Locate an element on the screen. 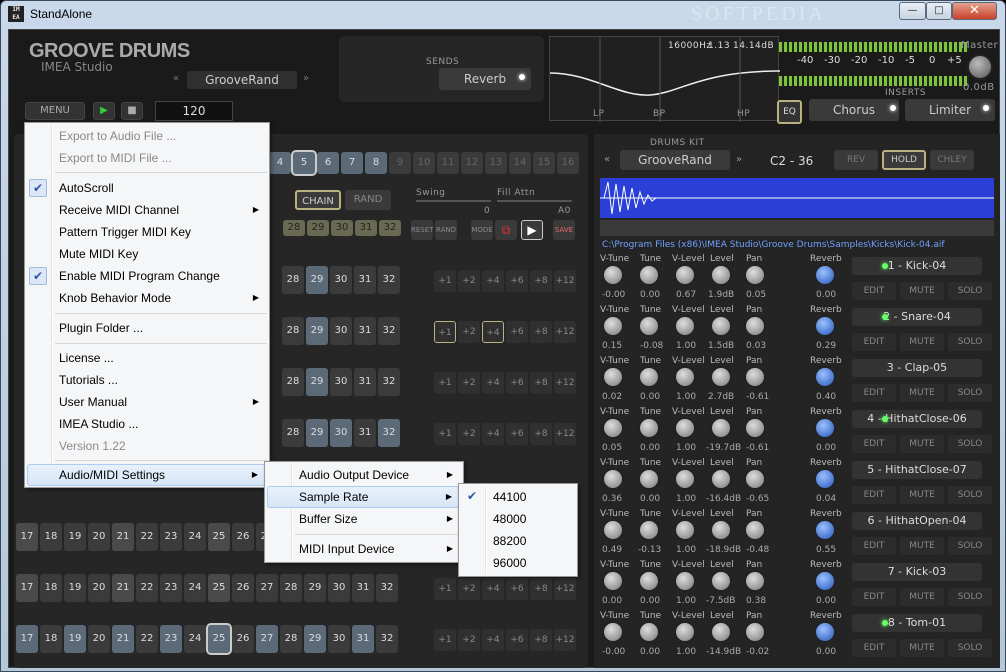  menu-item-autoscroll: ✔ AutoScroll is located at coordinates (147, 188).